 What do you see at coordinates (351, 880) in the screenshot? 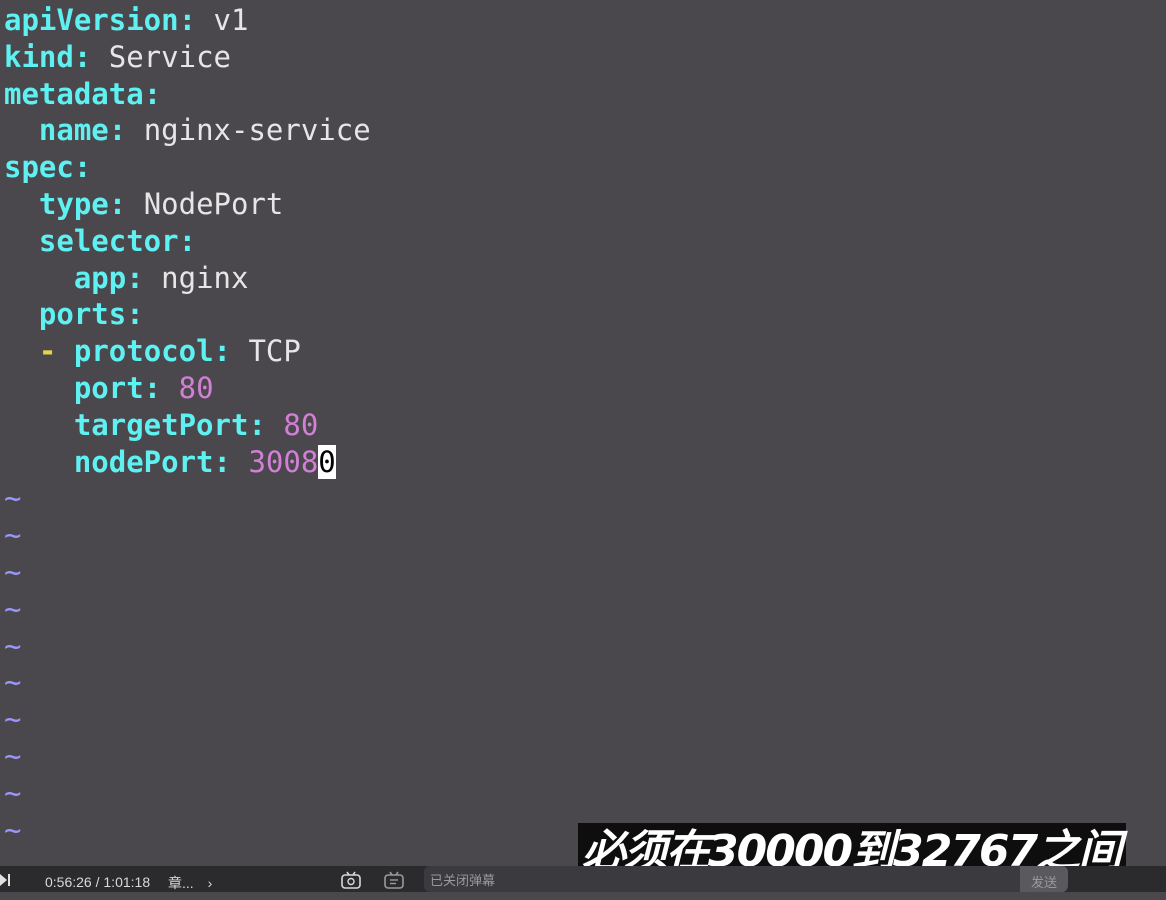
I see `danmaku-settings-icon` at bounding box center [351, 880].